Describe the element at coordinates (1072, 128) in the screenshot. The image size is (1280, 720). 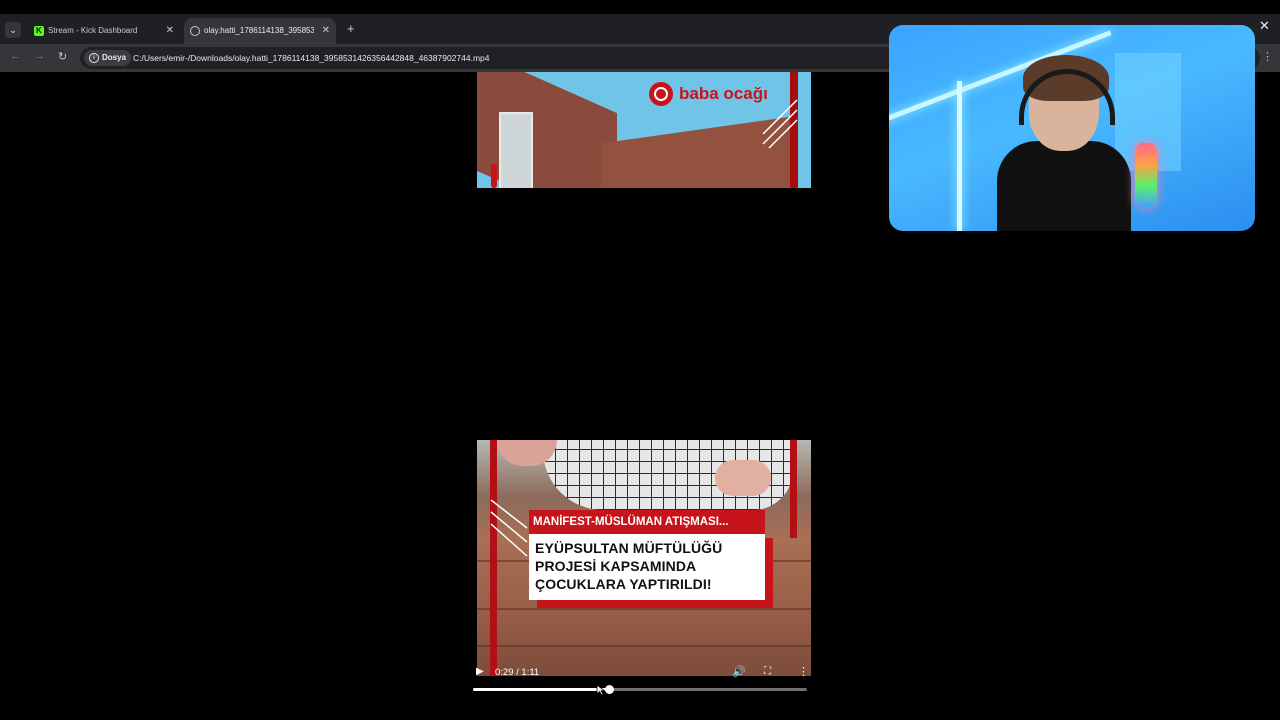
I see `webcam-overlay` at that location.